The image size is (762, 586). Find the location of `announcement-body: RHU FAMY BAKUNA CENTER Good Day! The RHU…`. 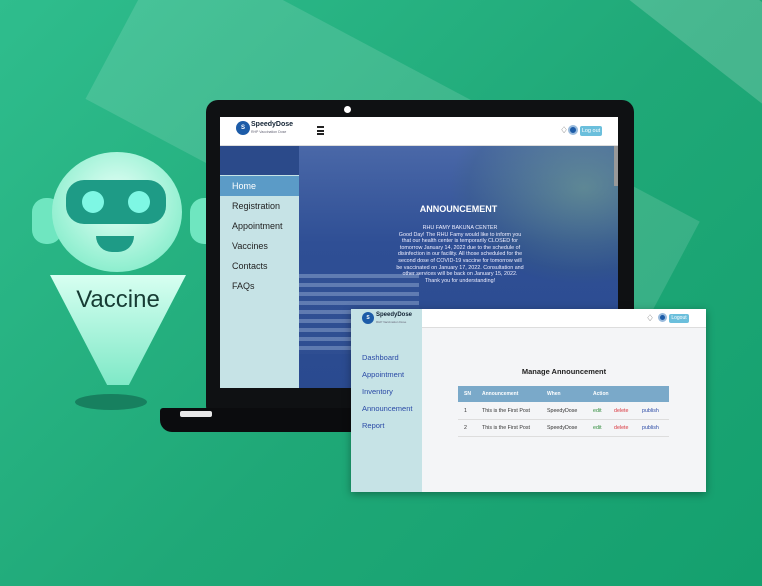

announcement-body: RHU FAMY BAKUNA CENTER Good Day! The RHU… is located at coordinates (460, 254).